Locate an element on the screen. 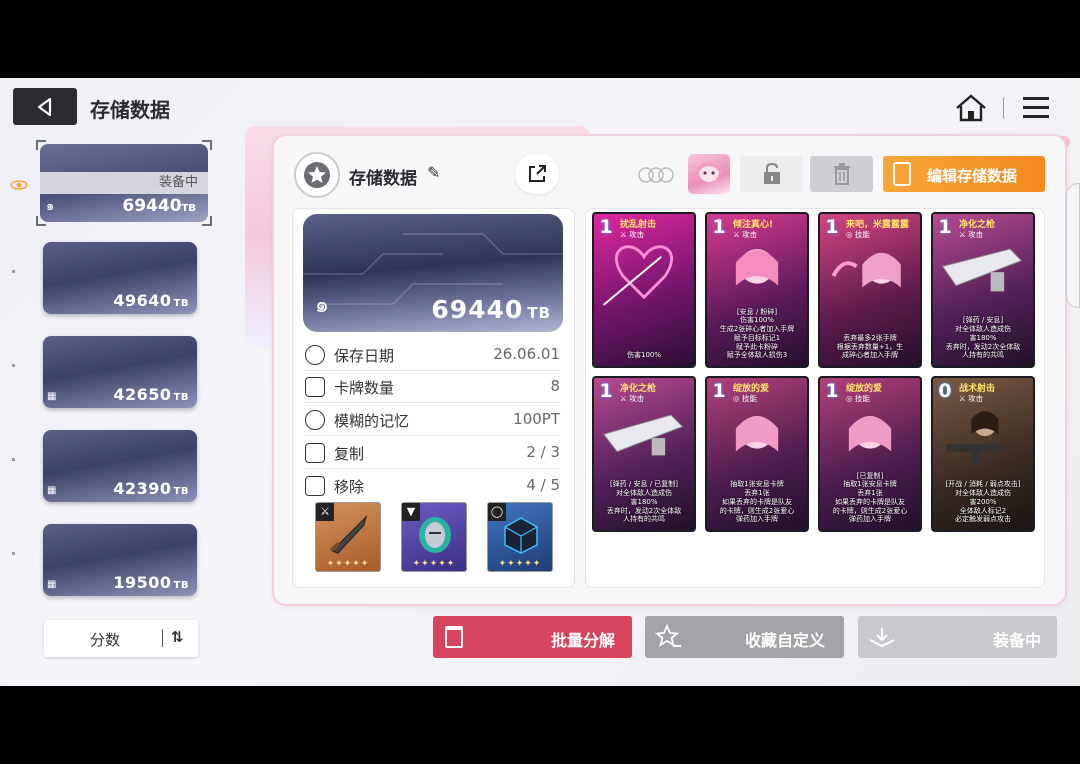 The image size is (1080, 764). copy-icon is located at coordinates (315, 453).